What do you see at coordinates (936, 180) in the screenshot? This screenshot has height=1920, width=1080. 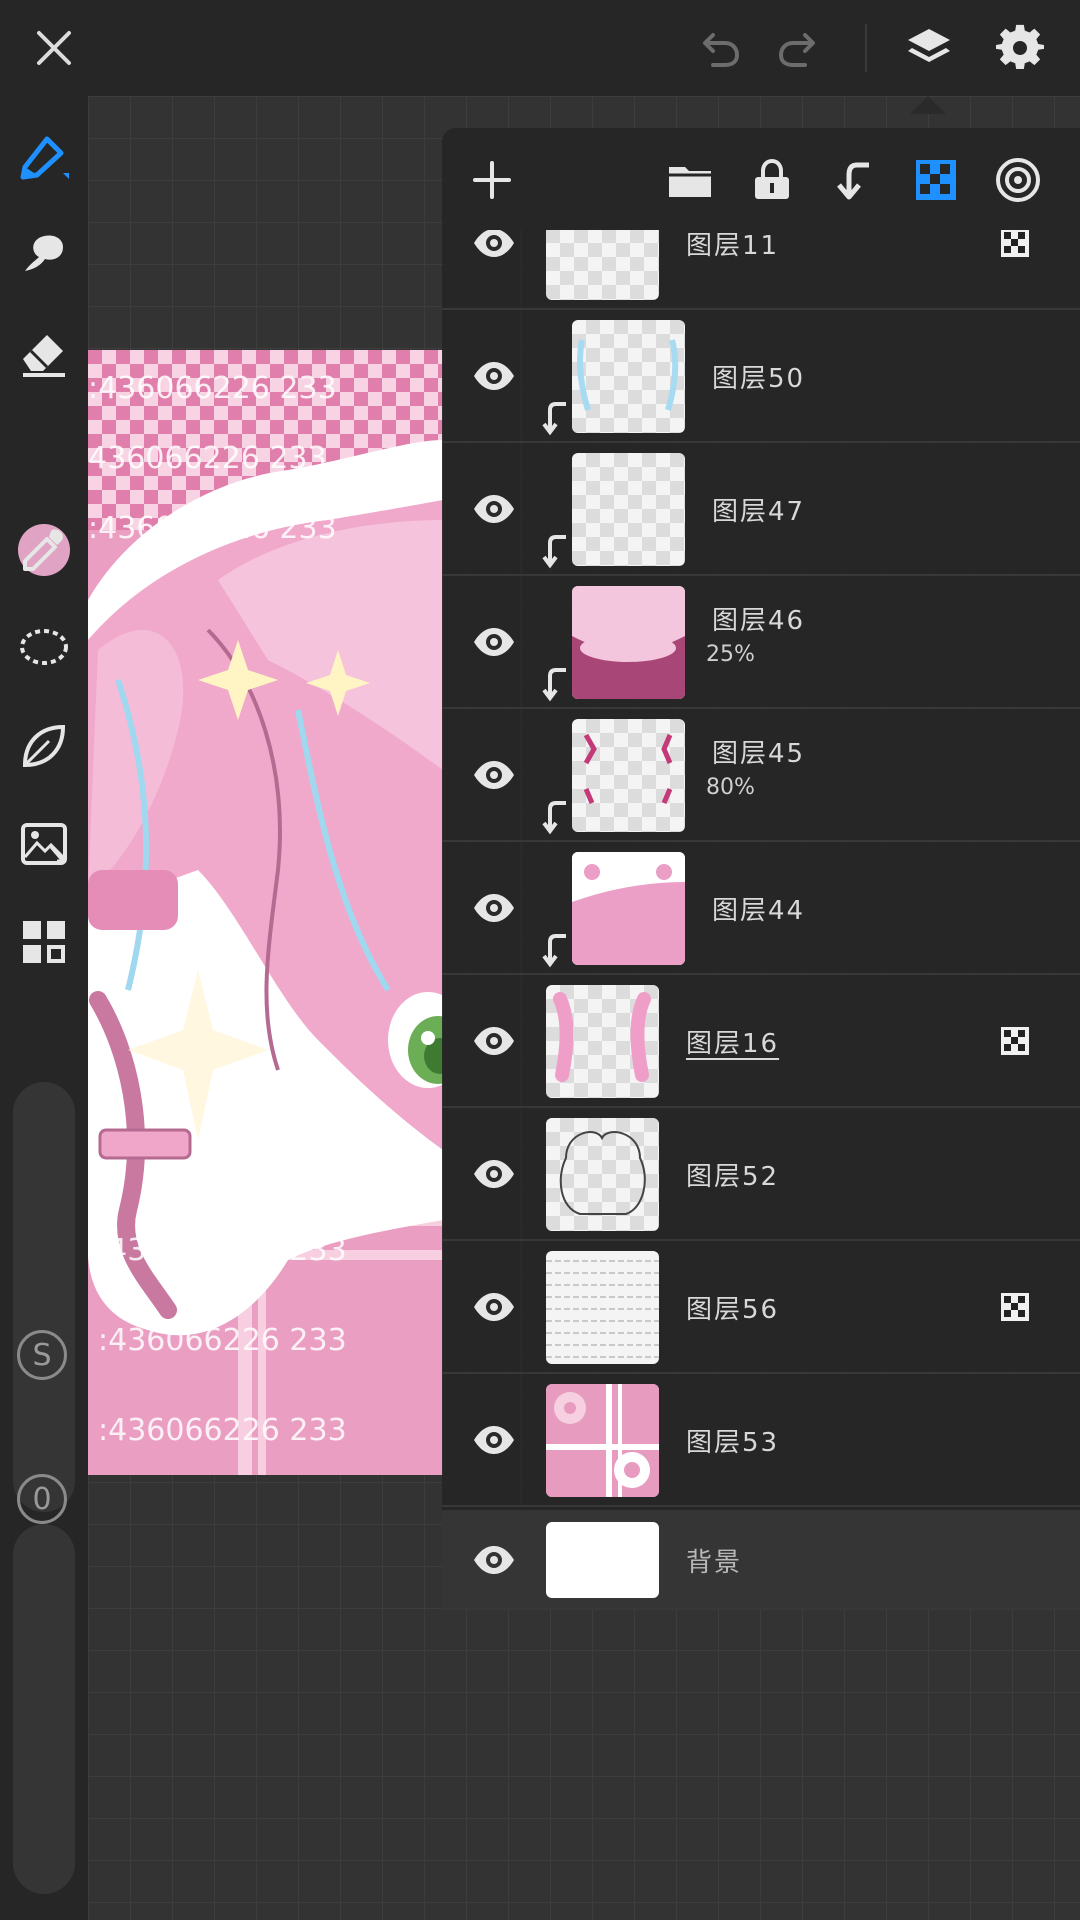 I see `alpha-lock-icon` at bounding box center [936, 180].